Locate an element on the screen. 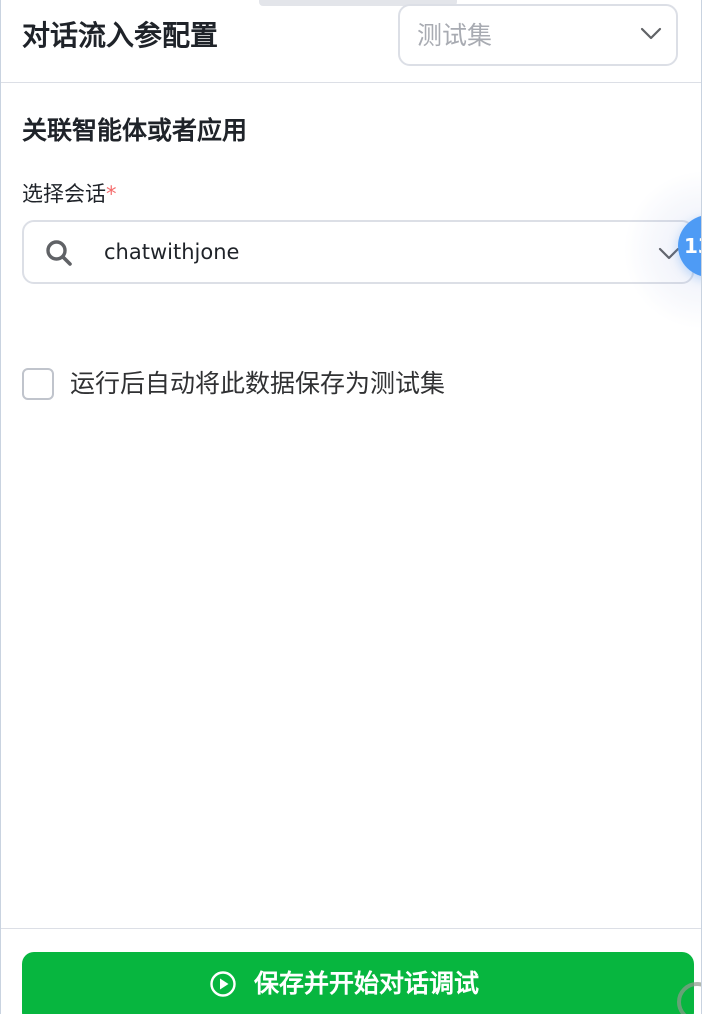 Image resolution: width=702 pixels, height=1014 pixels. session-label-text: 选择会话 is located at coordinates (64, 194).